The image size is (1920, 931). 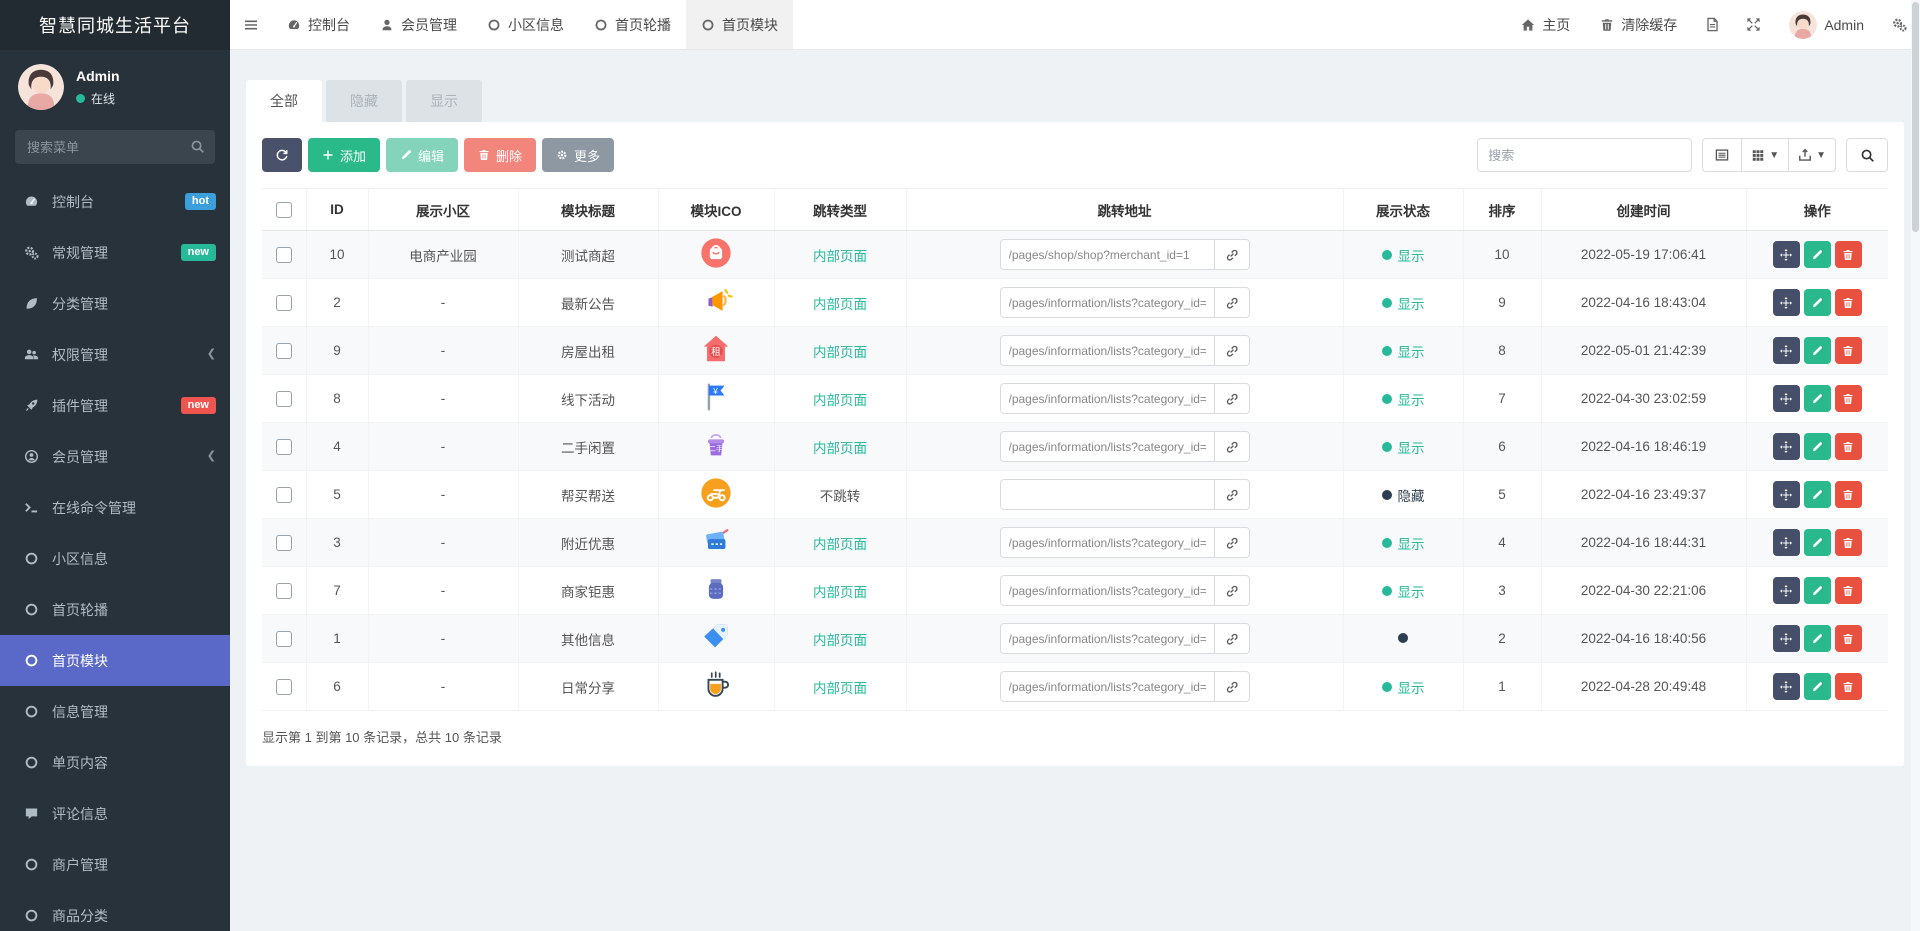 I want to click on sidebar-item-single-page: 单页内容, so click(x=115, y=762).